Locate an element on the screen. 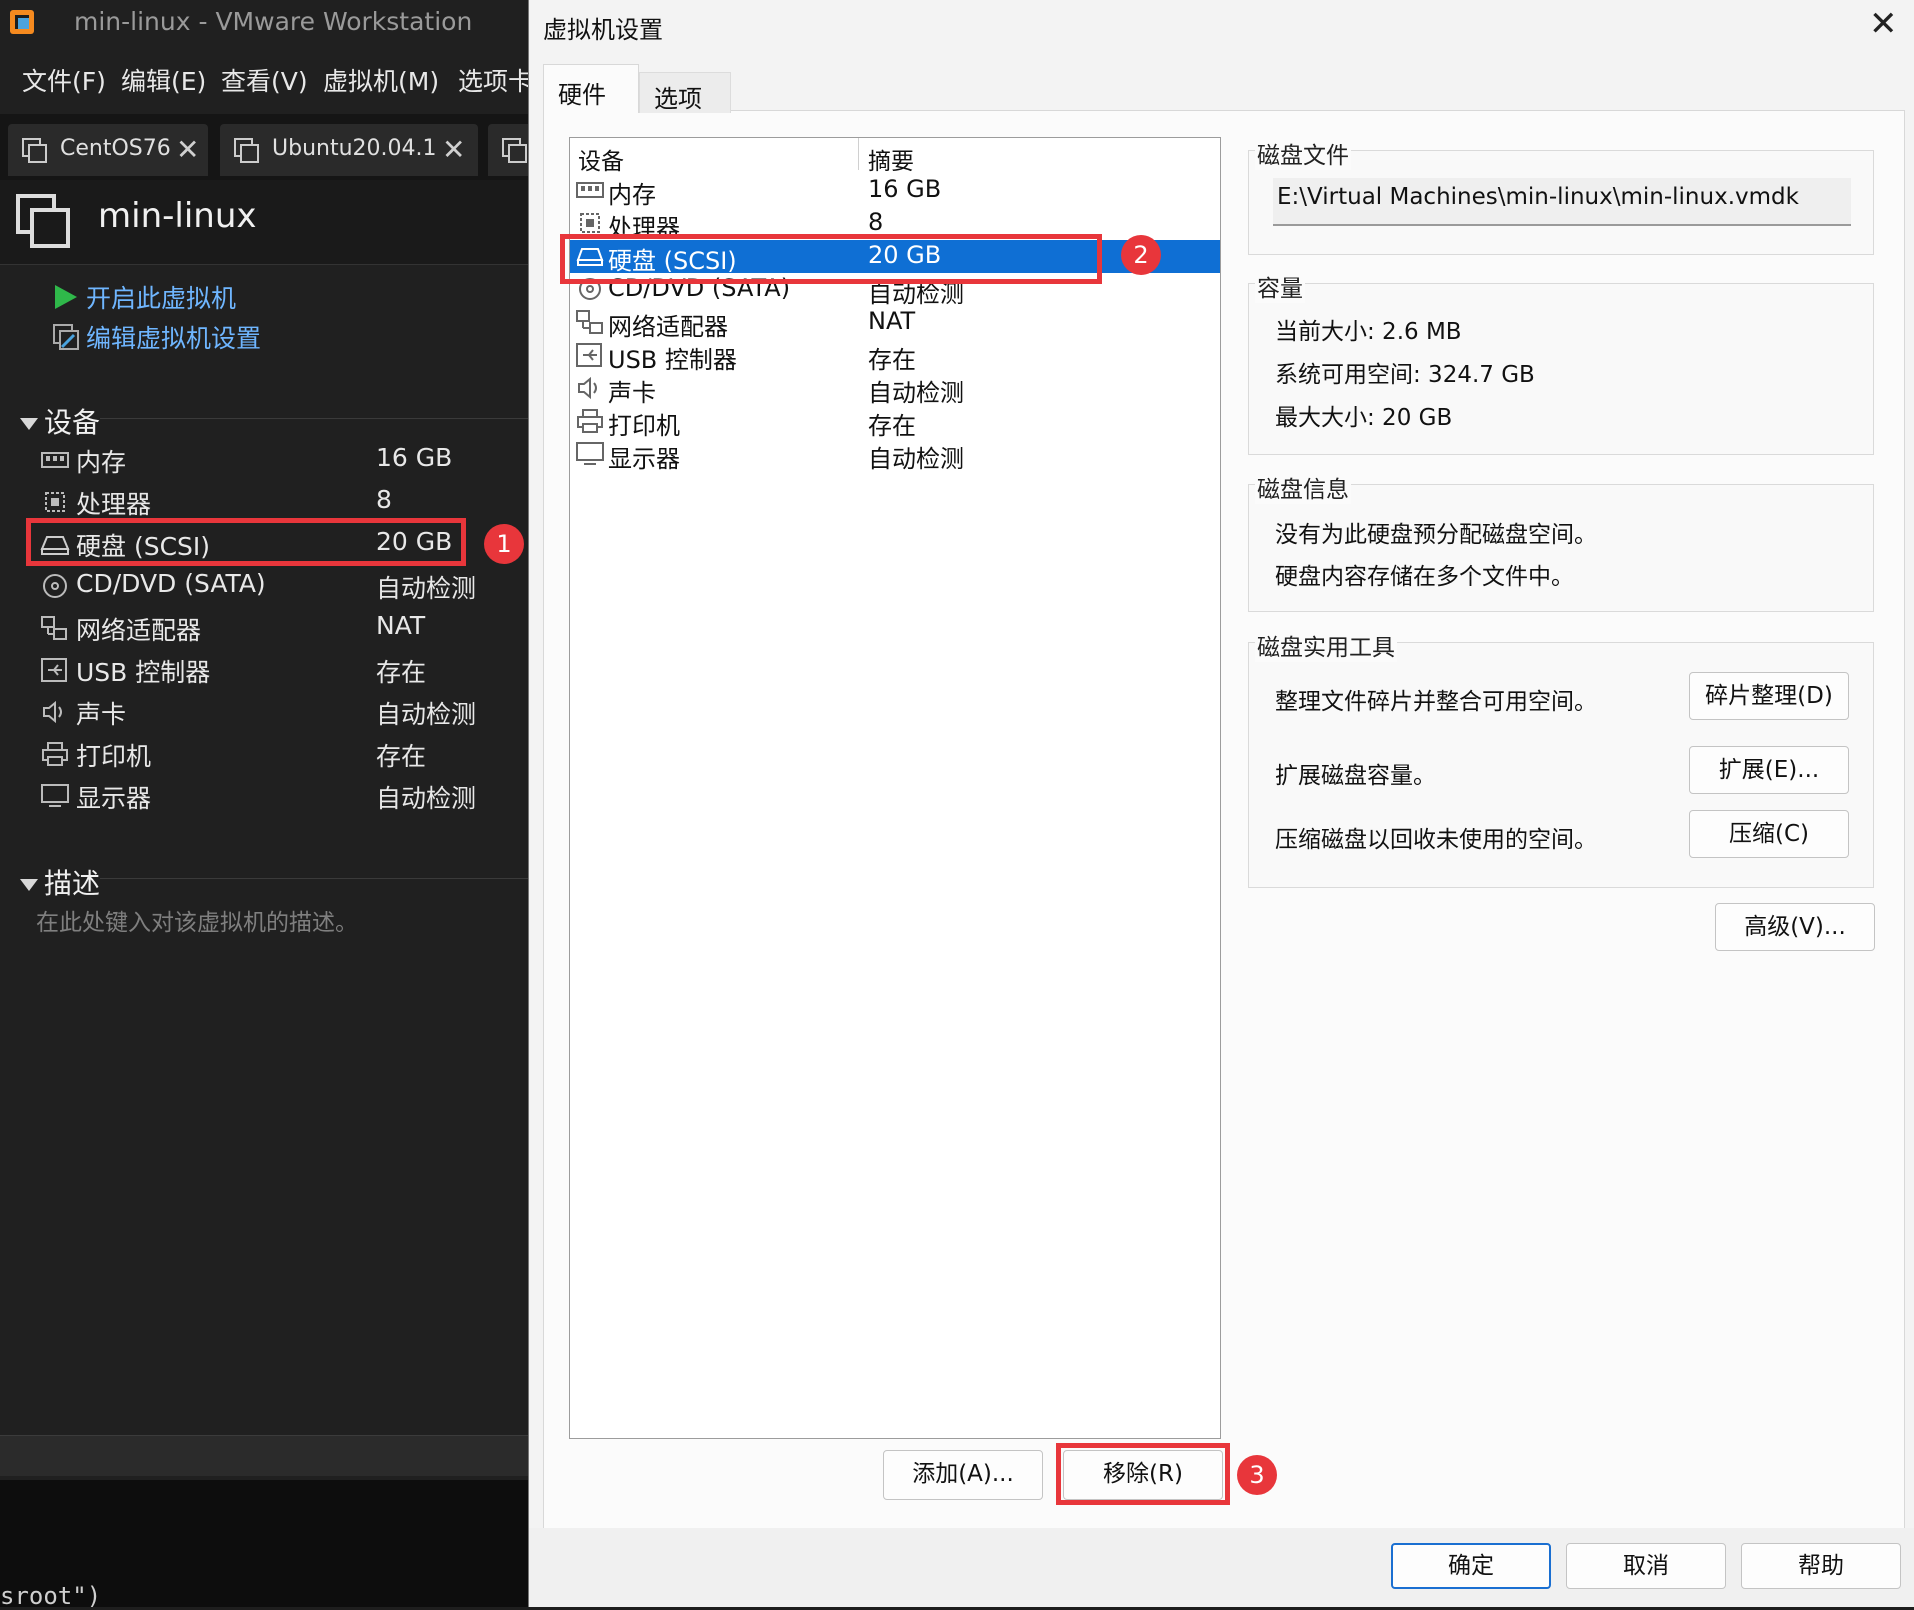  tab-label: CentOS76 is located at coordinates (115, 148).